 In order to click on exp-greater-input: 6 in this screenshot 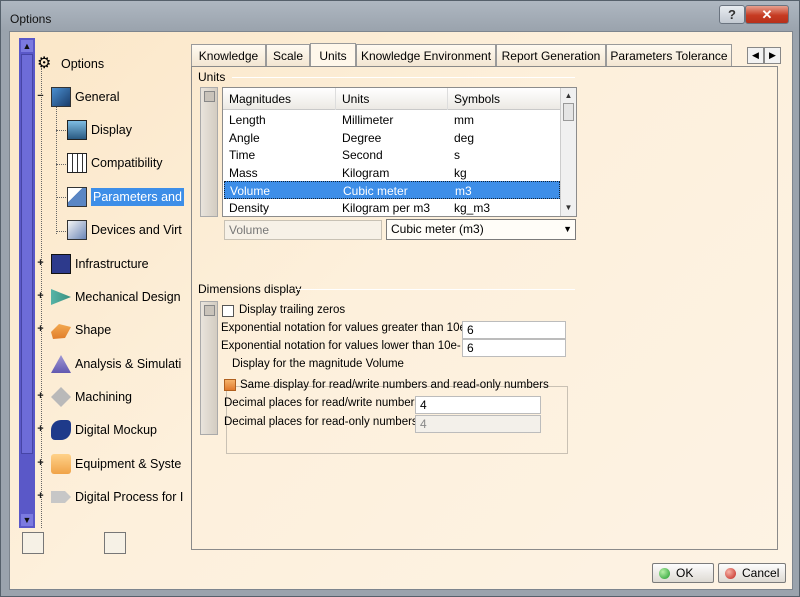, I will do `click(514, 330)`.